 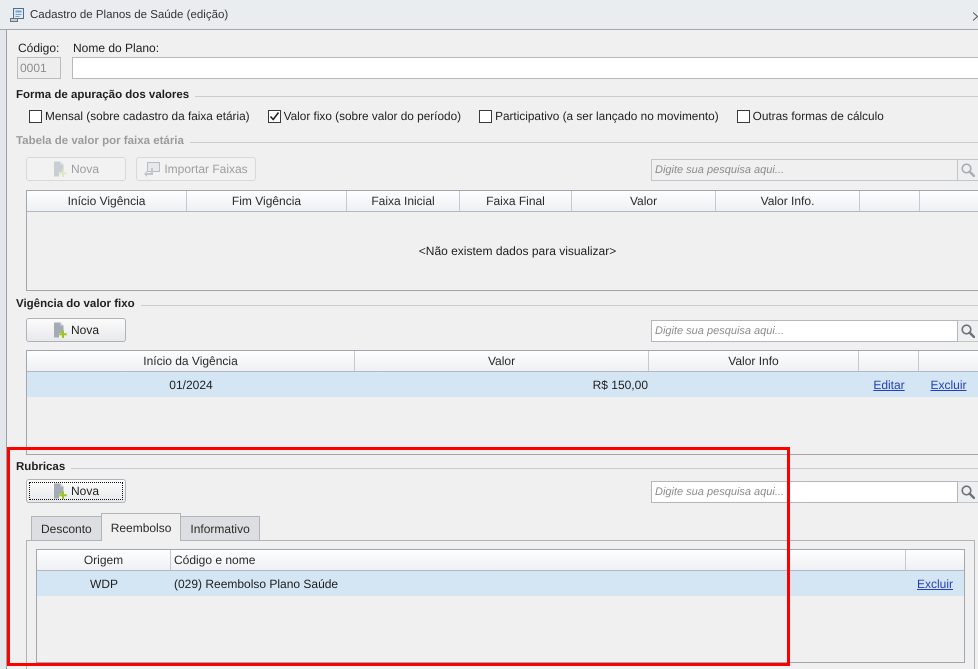 I want to click on tab: Reembolso, so click(x=141, y=527).